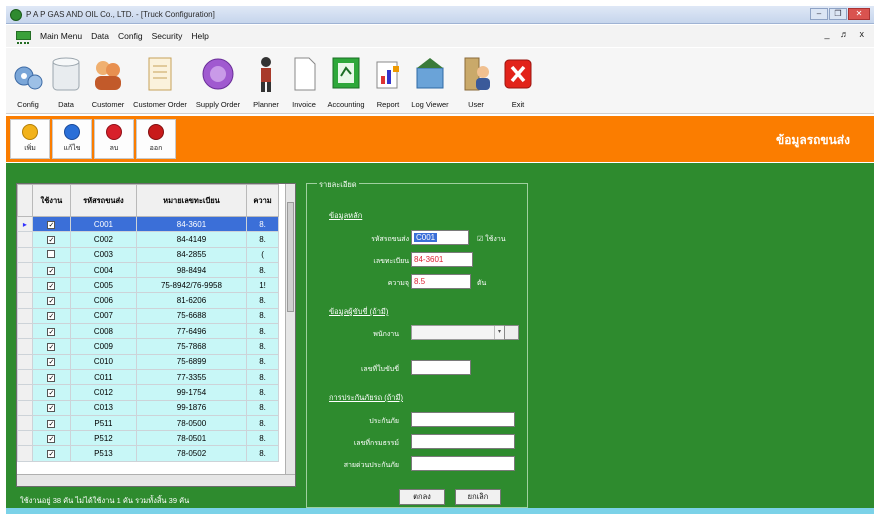  What do you see at coordinates (28, 80) in the screenshot?
I see `toolbar-config-button: Config` at bounding box center [28, 80].